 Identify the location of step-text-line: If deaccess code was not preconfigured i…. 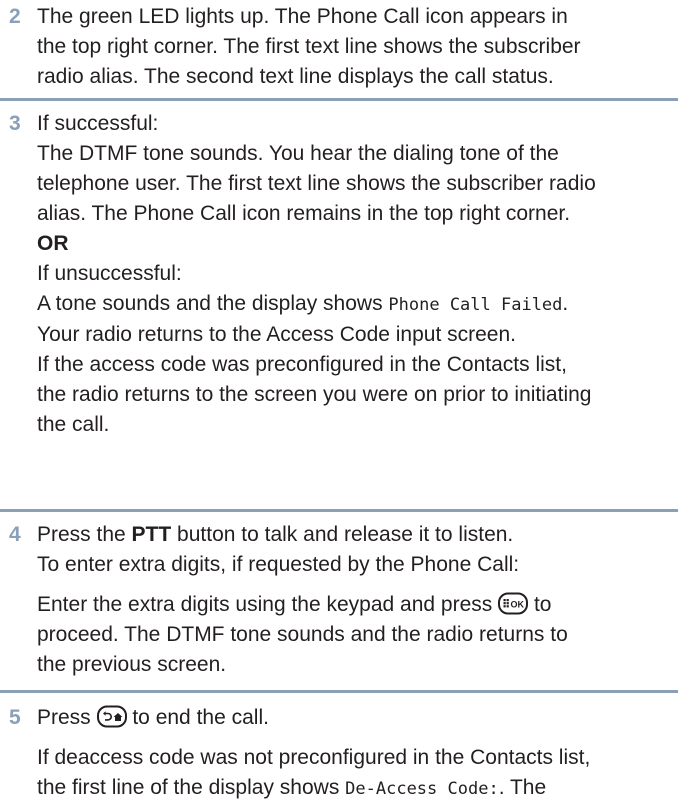
(314, 757).